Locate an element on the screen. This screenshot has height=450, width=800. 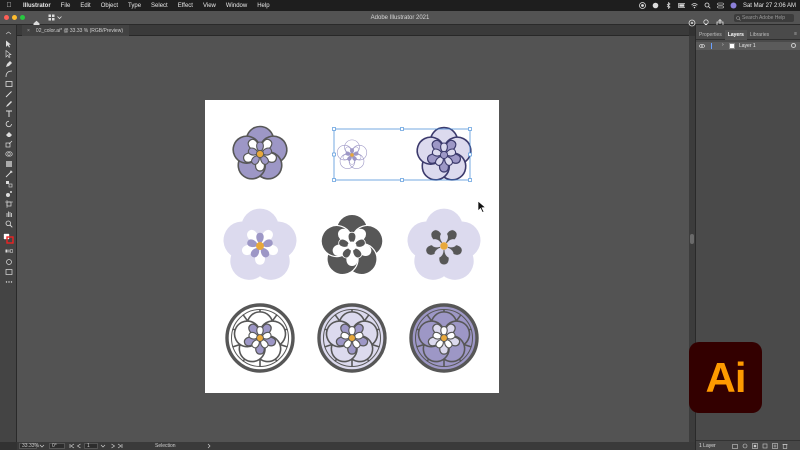
layer-name: Layer 1 is located at coordinates (747, 46).